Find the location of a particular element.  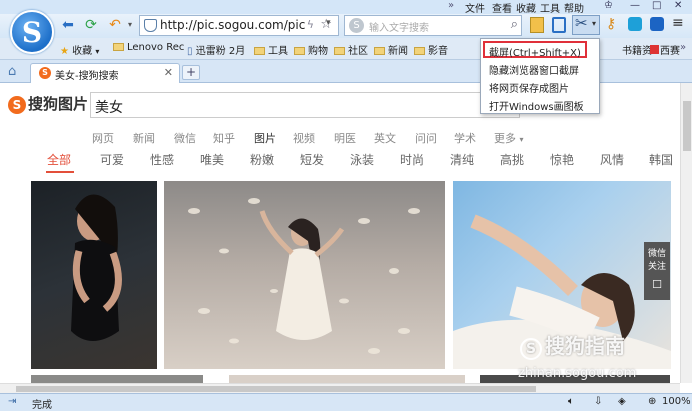

refresh-icon: ⟳ is located at coordinates (91, 25).